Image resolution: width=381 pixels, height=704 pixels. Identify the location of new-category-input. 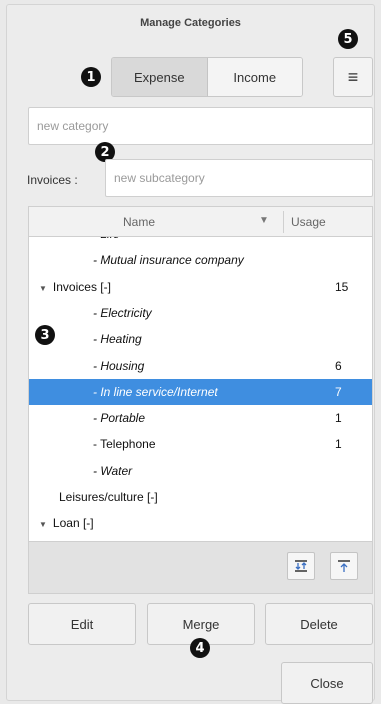
(200, 126).